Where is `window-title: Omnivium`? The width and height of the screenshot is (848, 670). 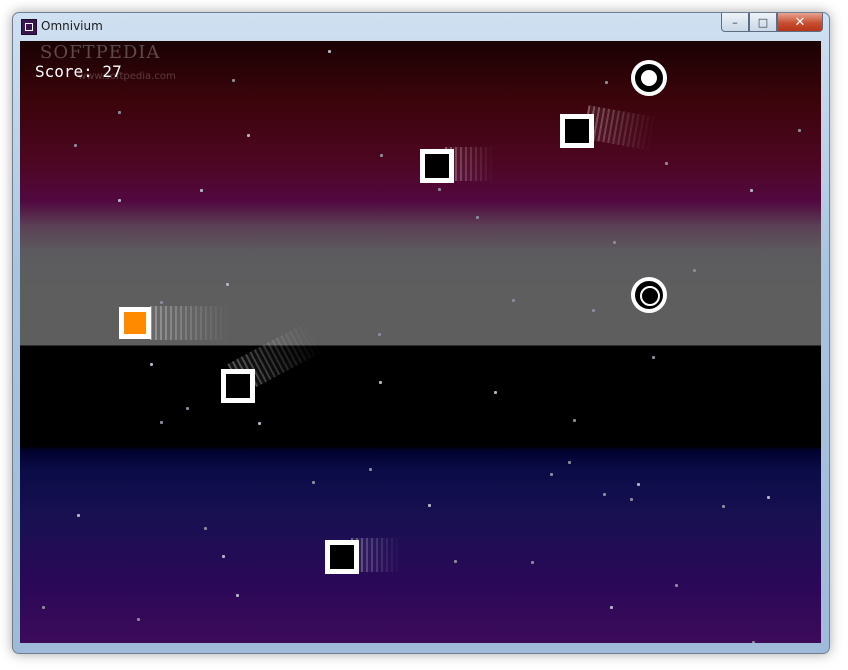 window-title: Omnivium is located at coordinates (72, 26).